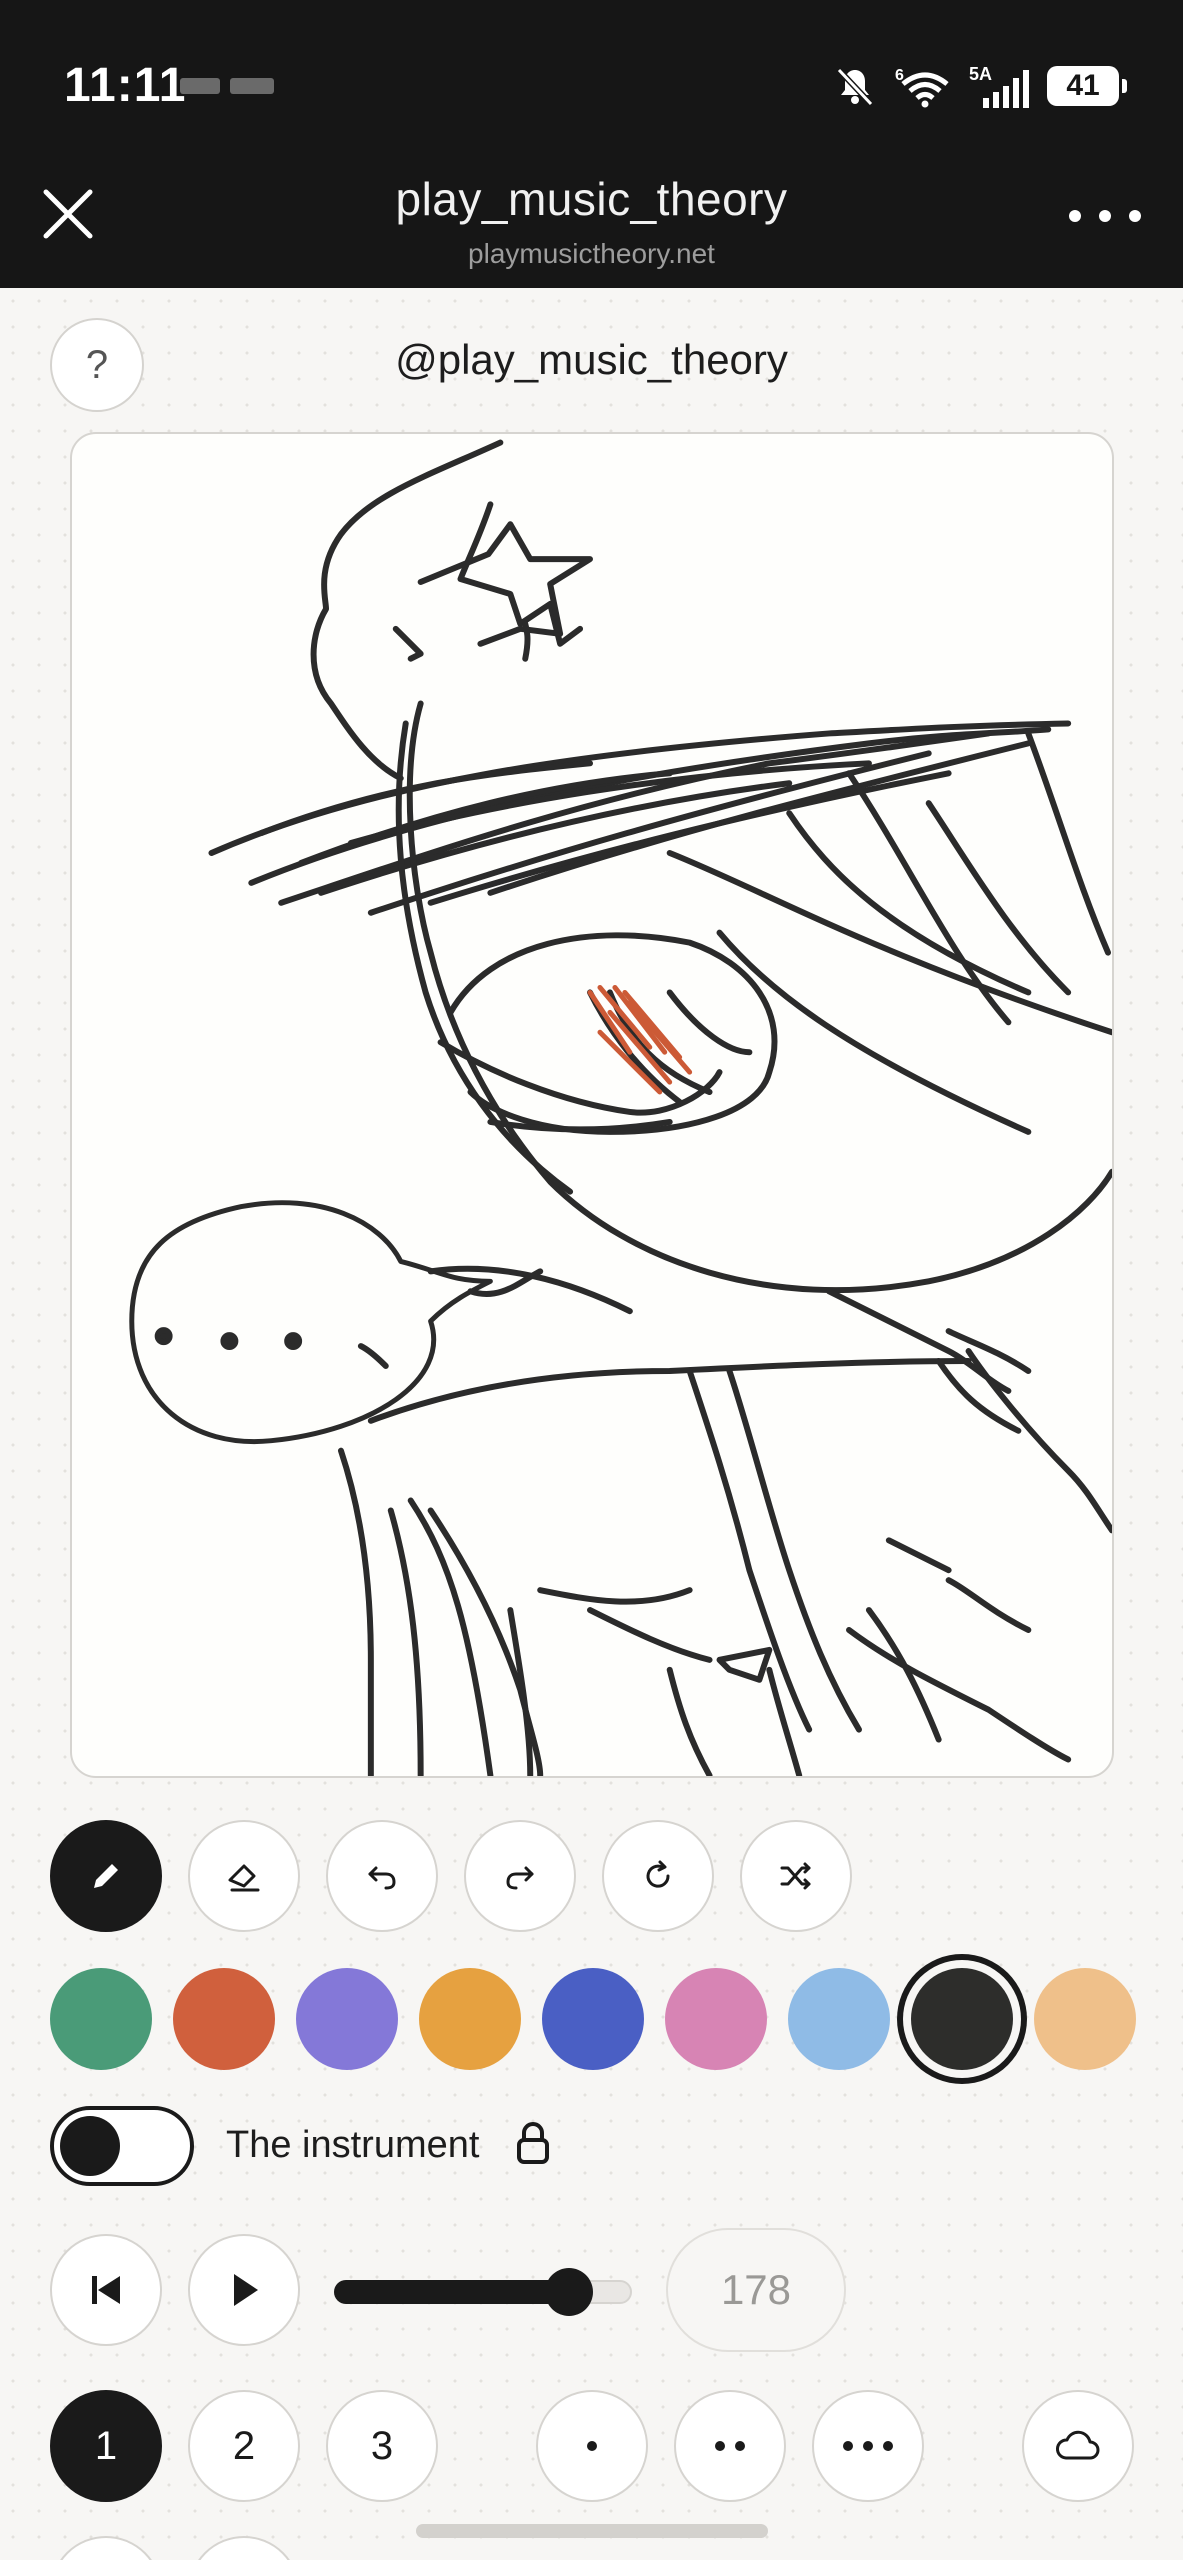 This screenshot has height=2560, width=1183. What do you see at coordinates (1085, 2019) in the screenshot?
I see `color-swatch-peach` at bounding box center [1085, 2019].